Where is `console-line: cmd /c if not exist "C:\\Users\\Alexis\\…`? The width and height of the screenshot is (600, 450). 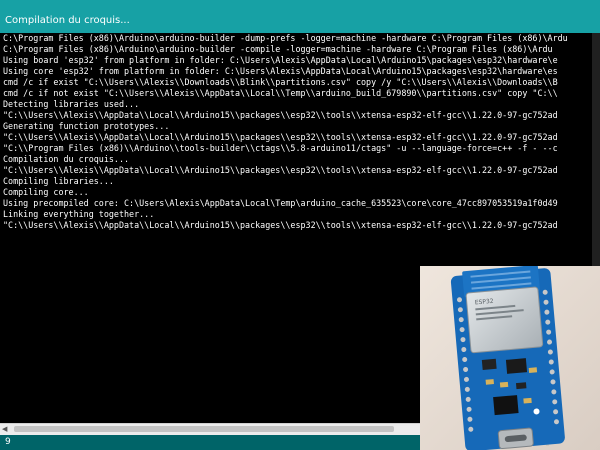
console-line: cmd /c if not exist "C:\\Users\\Alexis\\… is located at coordinates (280, 93).